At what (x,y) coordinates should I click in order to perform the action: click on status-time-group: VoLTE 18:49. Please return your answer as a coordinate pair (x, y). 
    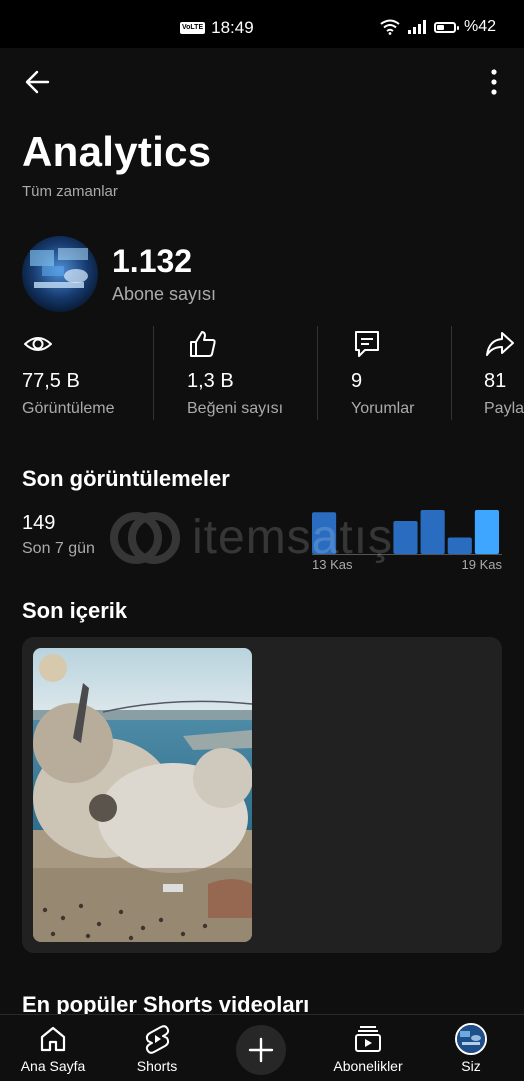
    Looking at the image, I should click on (217, 28).